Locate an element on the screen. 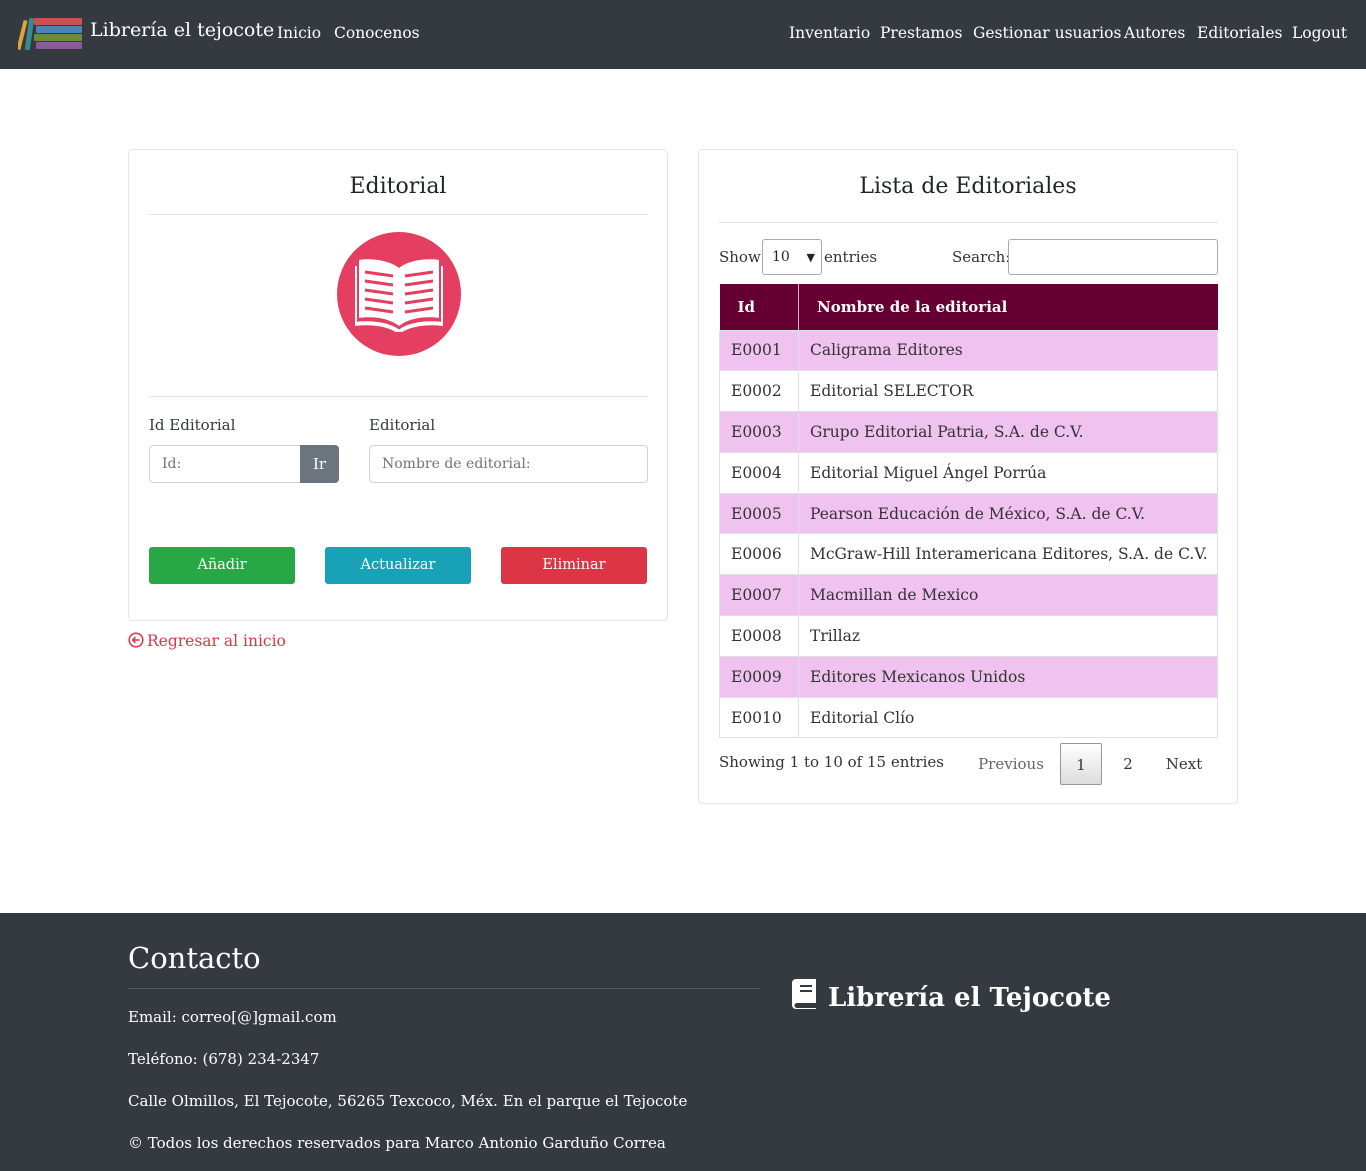 The height and width of the screenshot is (1171, 1366). footer-brand-label: Librería el Tejocote is located at coordinates (969, 998).